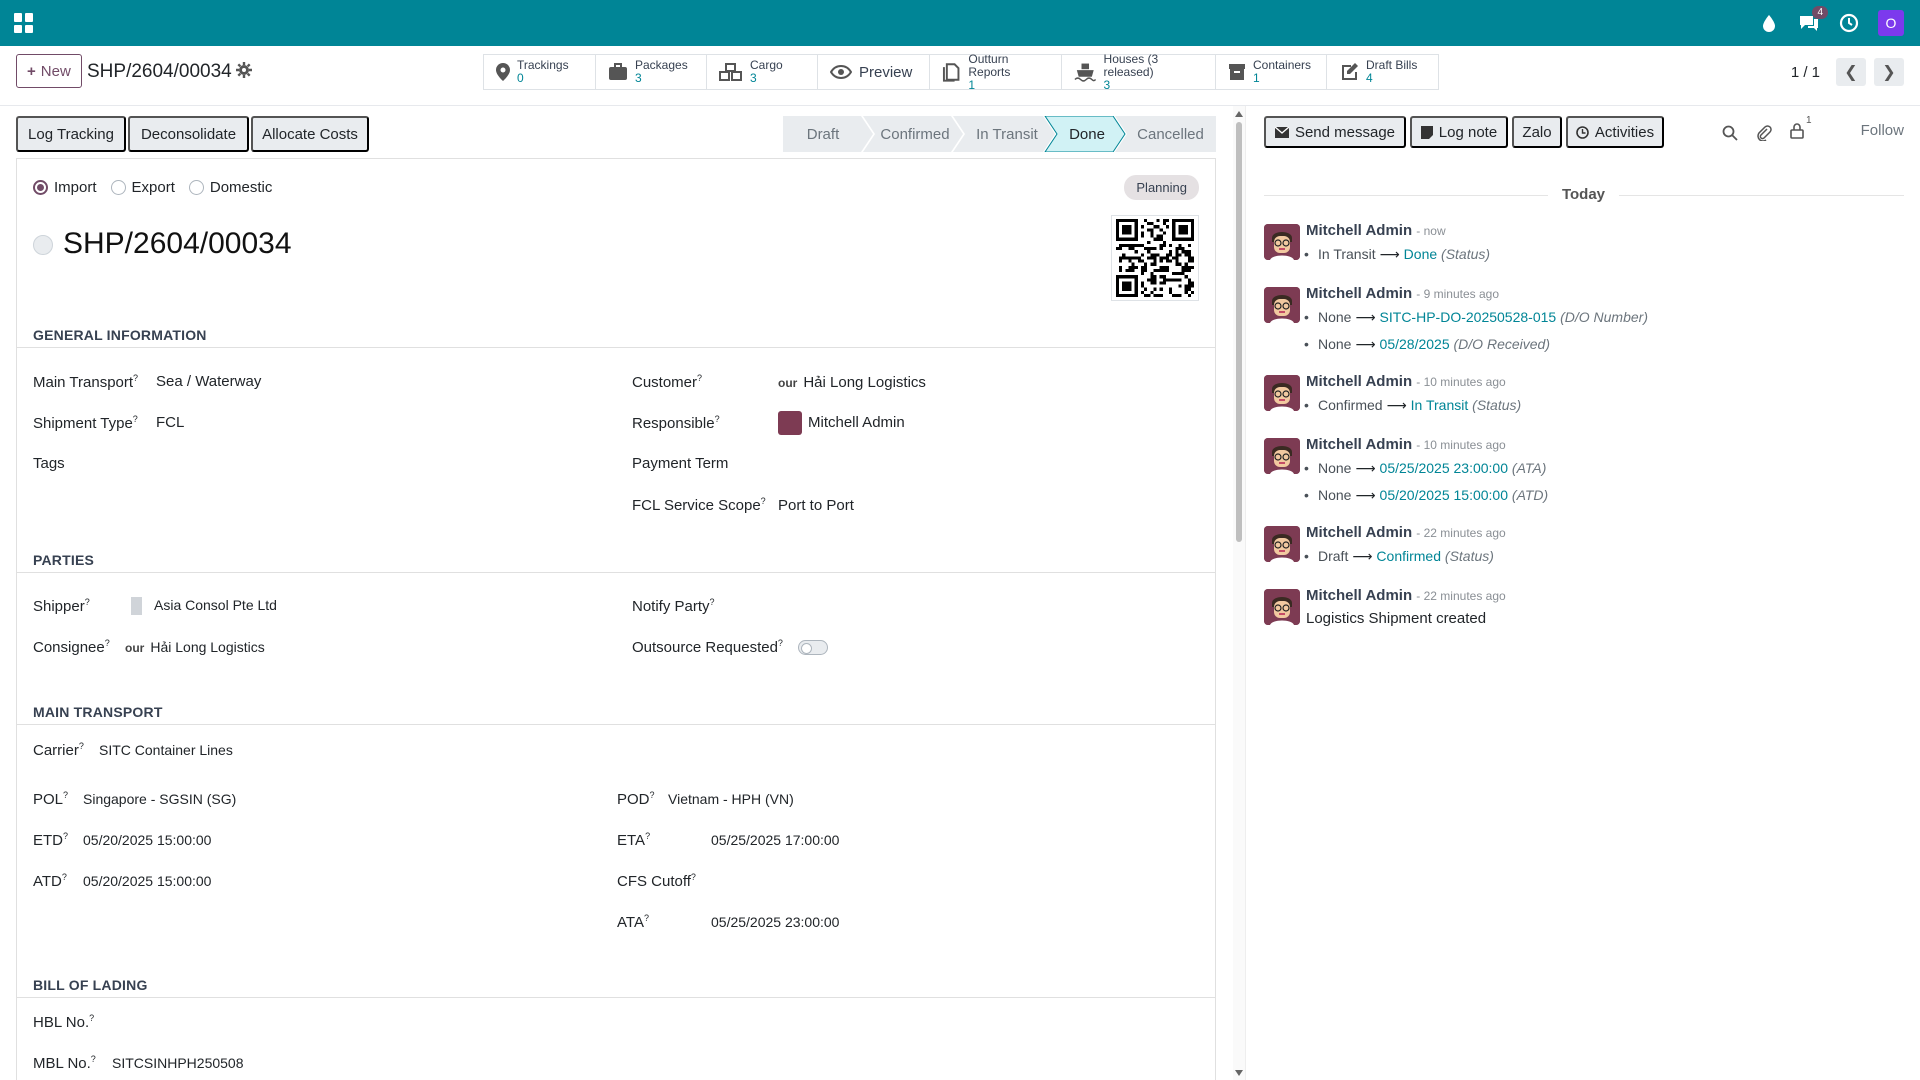 This screenshot has width=1920, height=1080. What do you see at coordinates (1382, 72) in the screenshot?
I see `draft-bills-smart-button: Draft Bills 4` at bounding box center [1382, 72].